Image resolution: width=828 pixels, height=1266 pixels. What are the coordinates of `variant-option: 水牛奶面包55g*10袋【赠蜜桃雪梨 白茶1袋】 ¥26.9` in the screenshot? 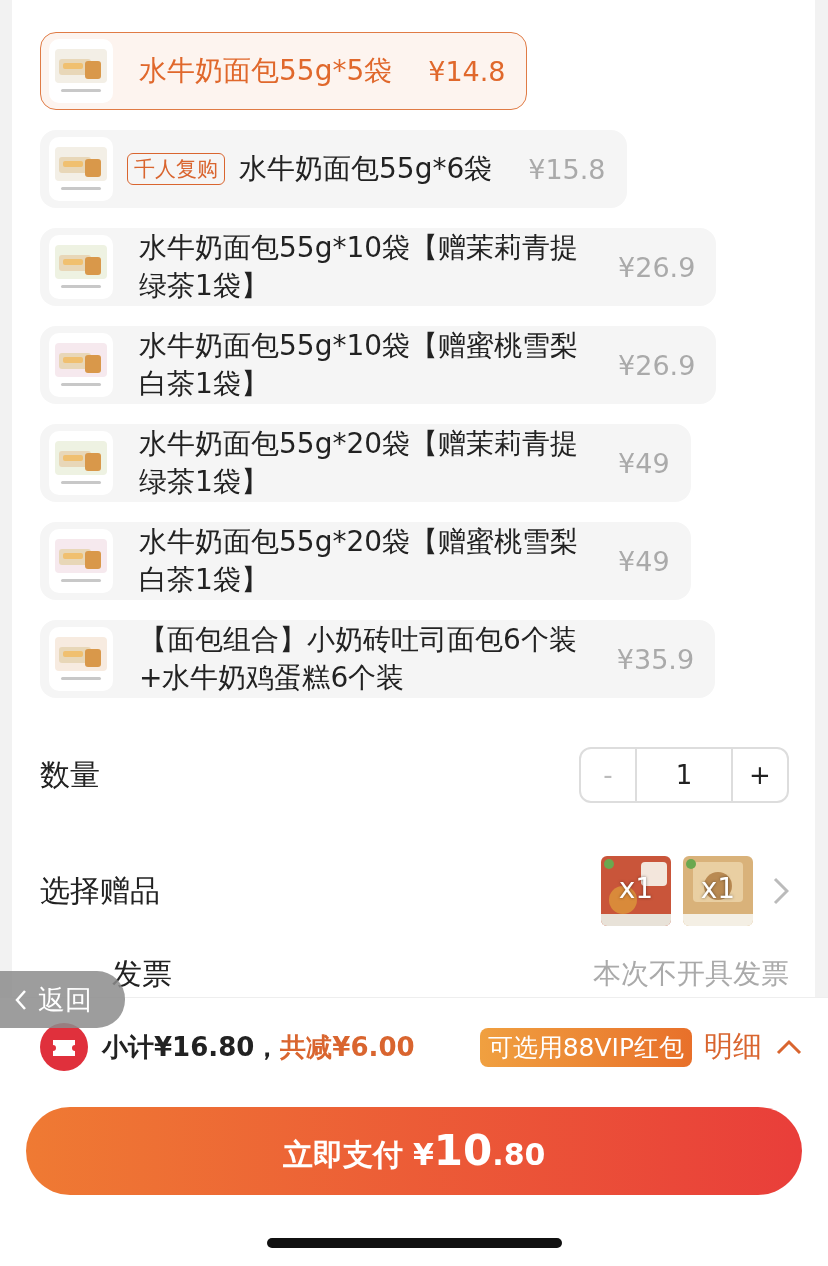 It's located at (378, 365).